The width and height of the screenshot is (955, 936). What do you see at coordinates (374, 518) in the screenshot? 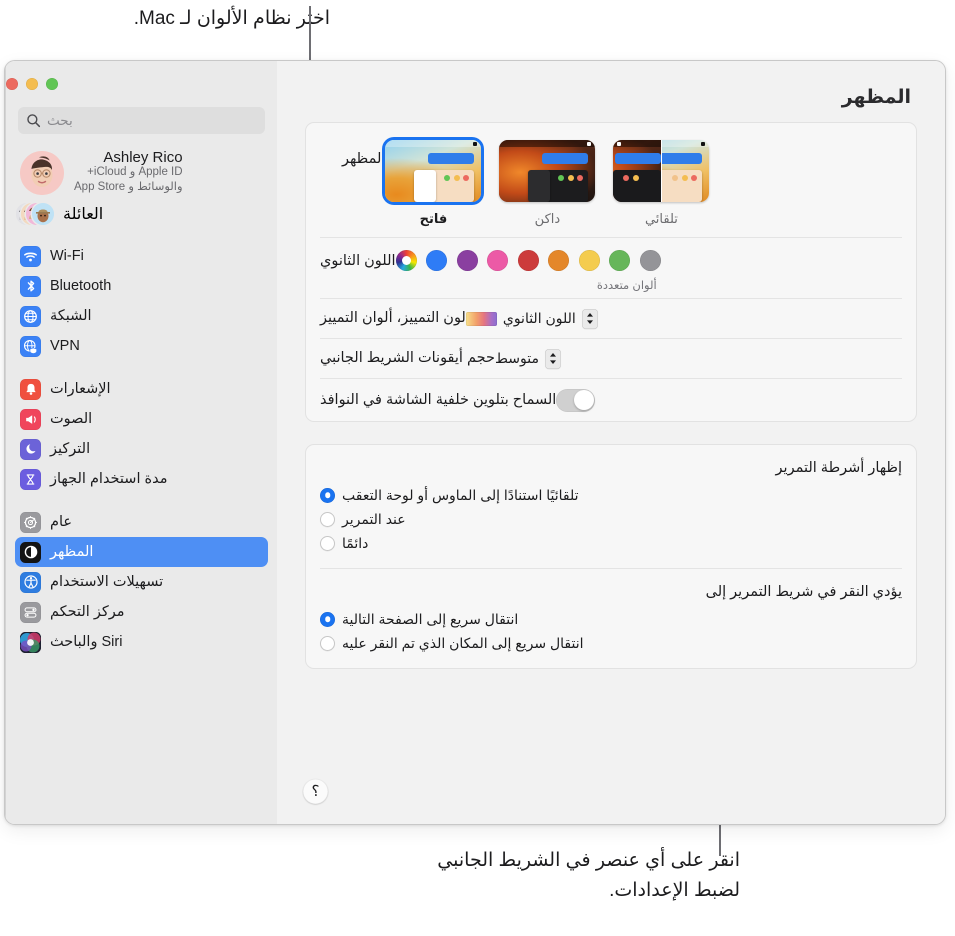
I see `radio-label: عند التمرير` at bounding box center [374, 518].